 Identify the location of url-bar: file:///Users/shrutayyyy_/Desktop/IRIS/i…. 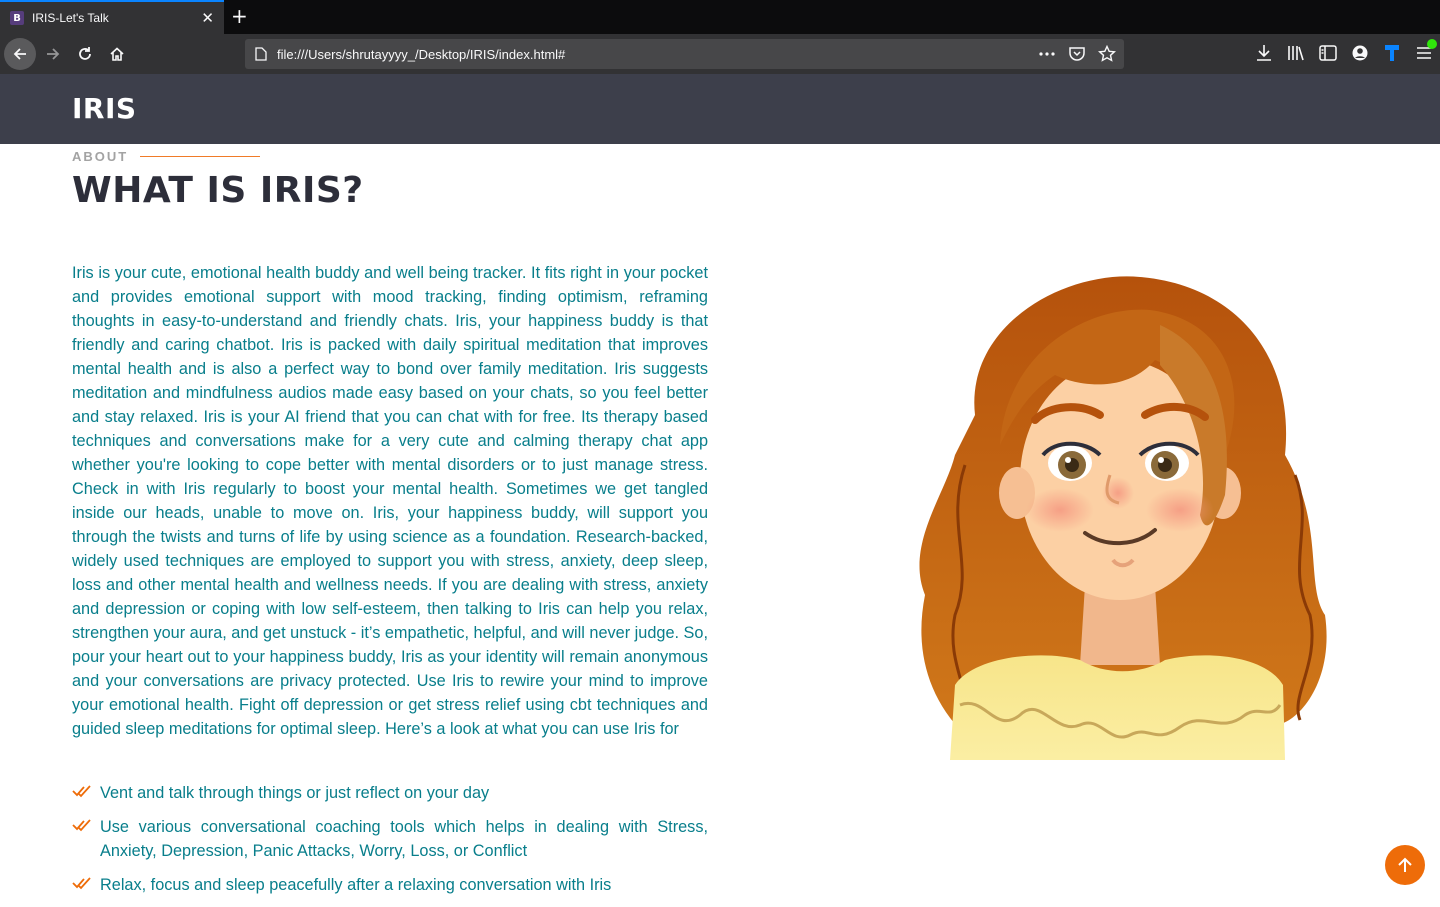
(684, 54).